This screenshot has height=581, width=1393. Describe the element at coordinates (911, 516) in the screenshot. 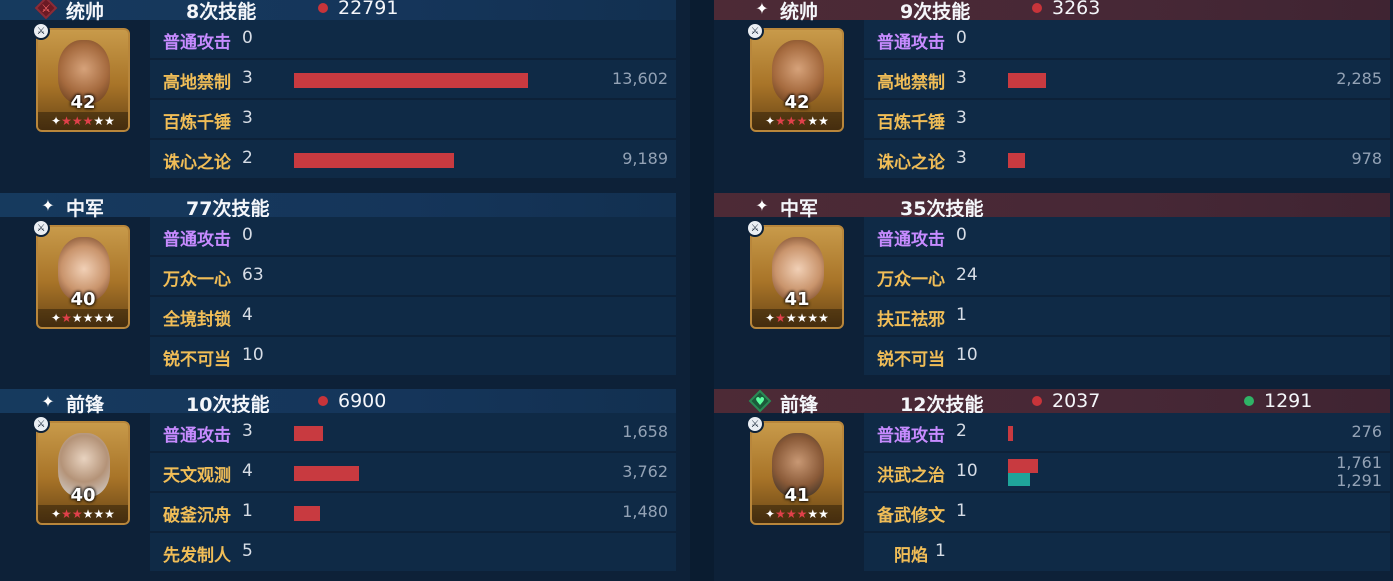

I see `skill-name: 备武修文` at that location.